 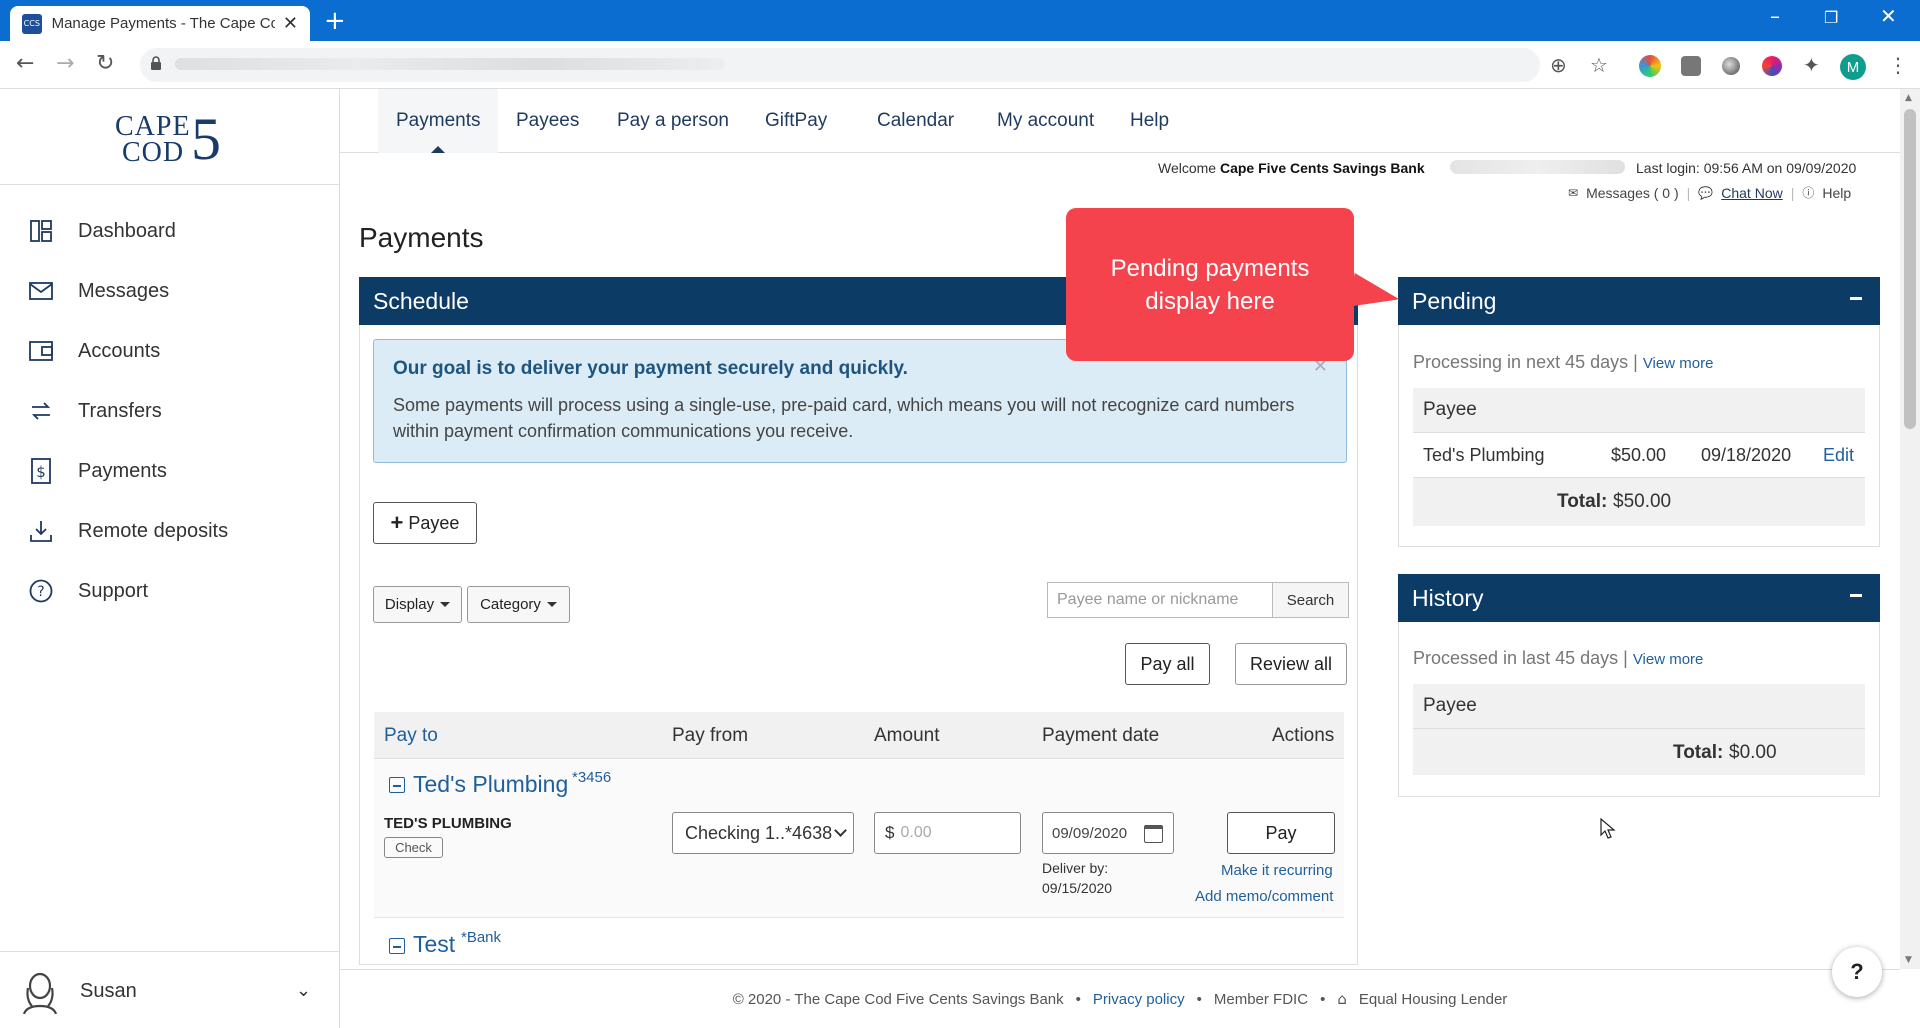 I want to click on profile-avatar: M, so click(x=1853, y=67).